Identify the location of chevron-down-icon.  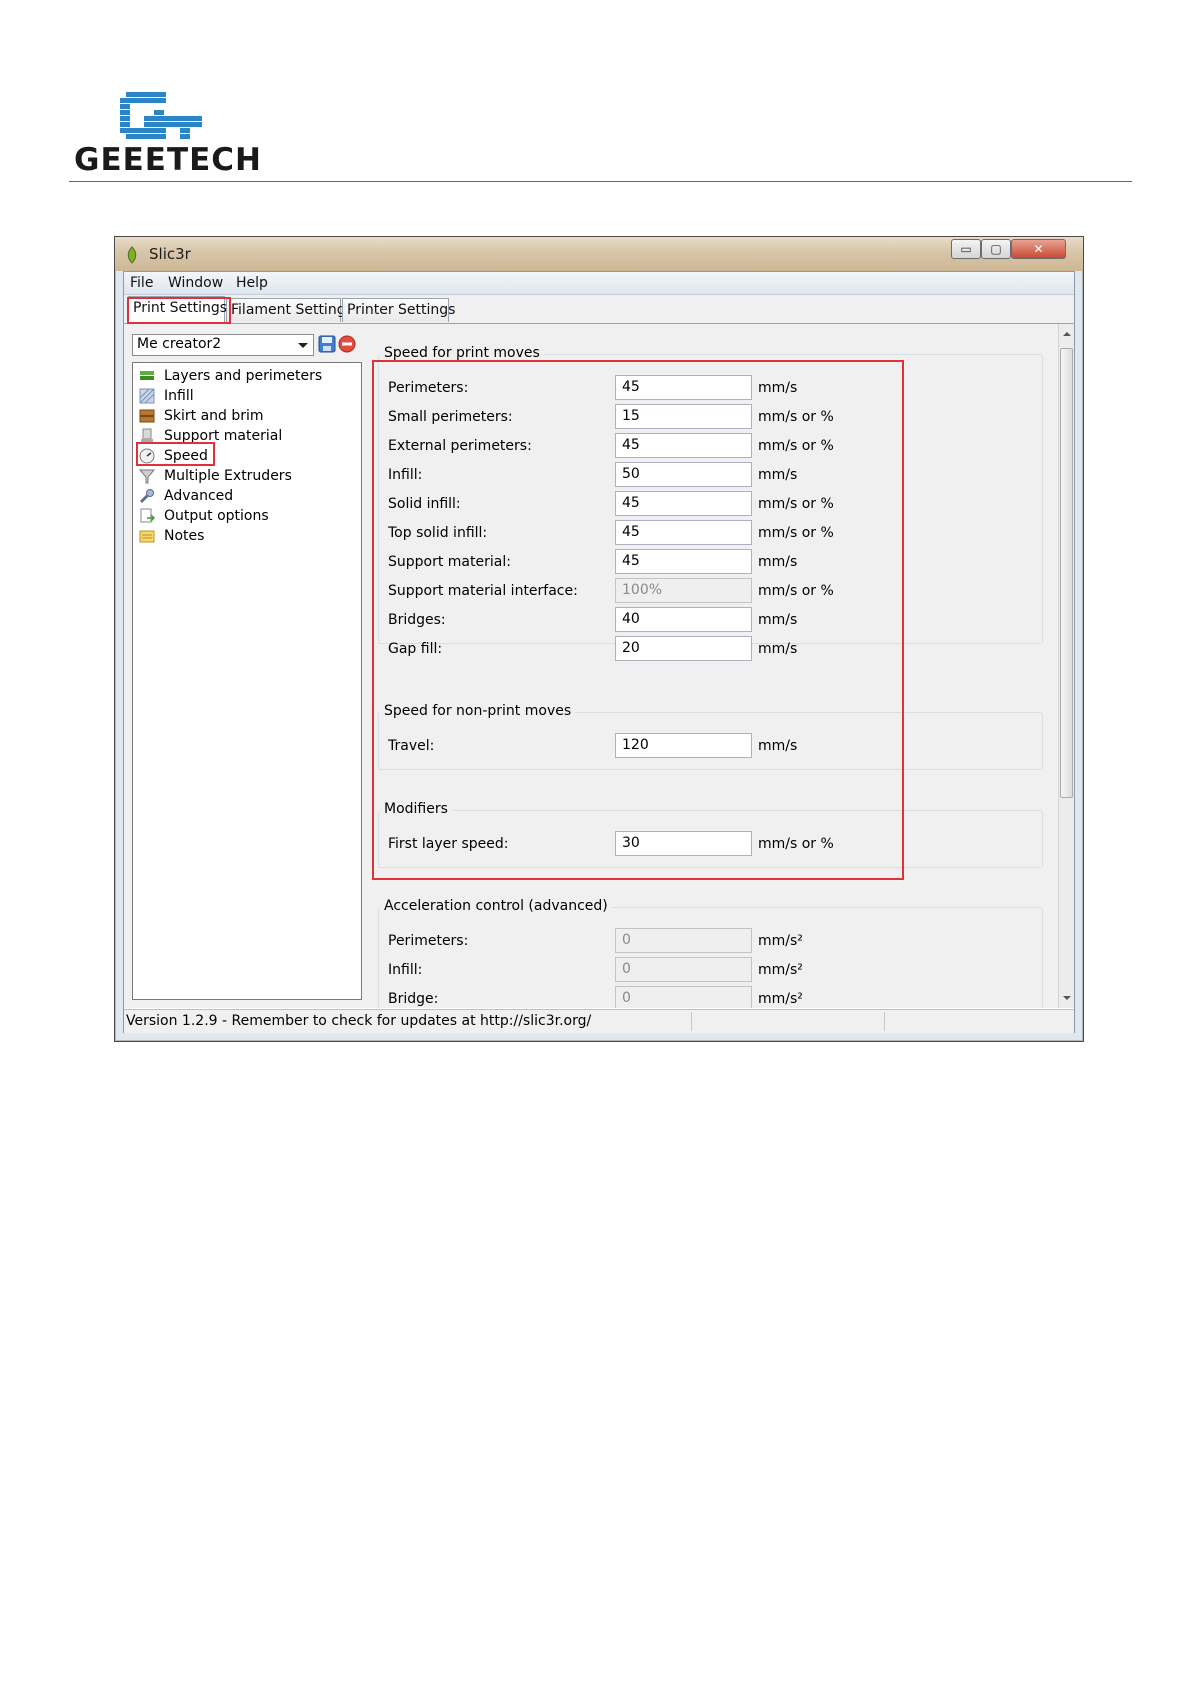
(303, 345).